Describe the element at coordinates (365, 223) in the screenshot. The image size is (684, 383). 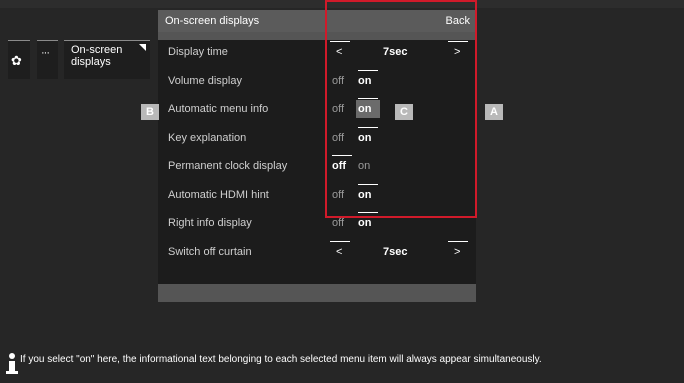
I see `toggle-on-label: on` at that location.